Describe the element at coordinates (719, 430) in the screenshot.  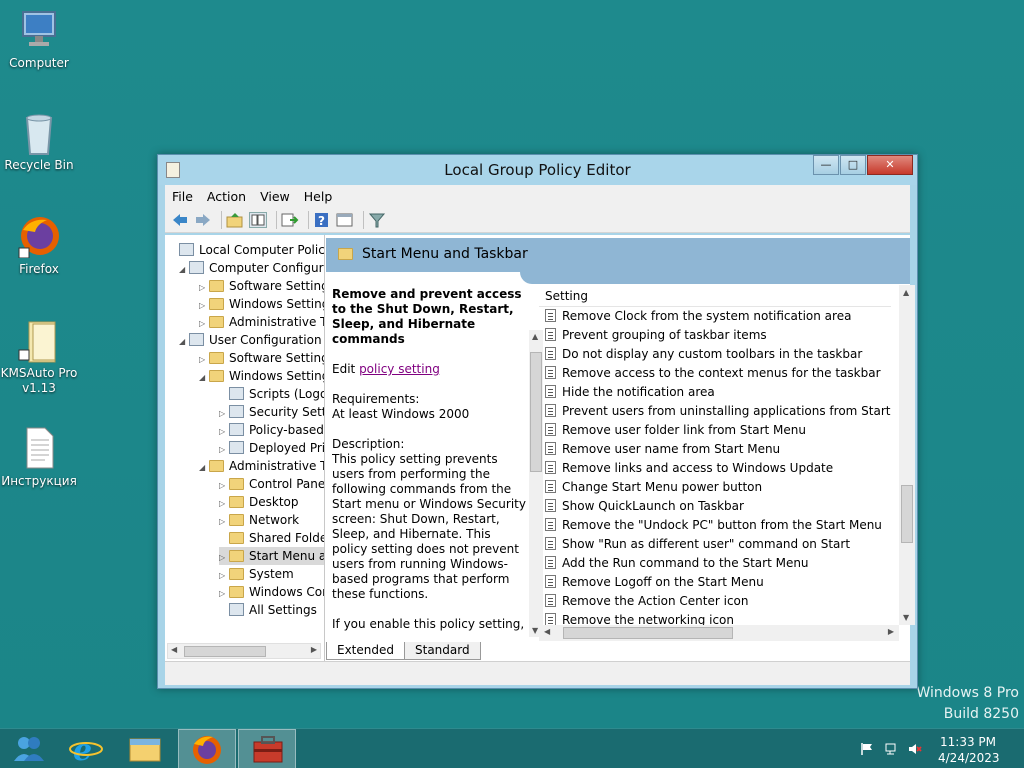
I see `setting-row: Remove user folder link from Start Menu` at that location.